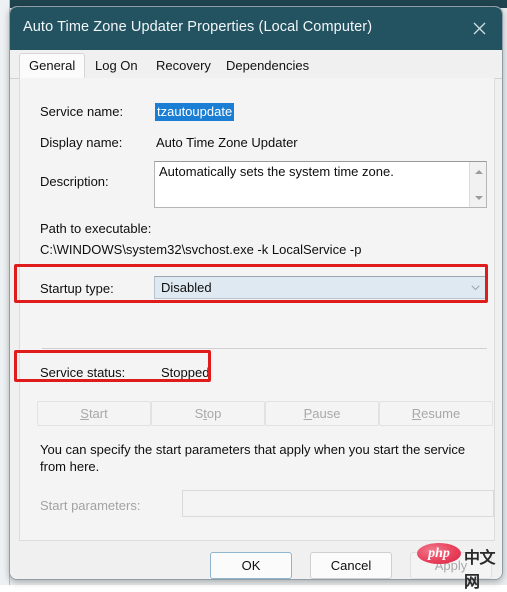 The image size is (507, 592). I want to click on tab-log-on: Log On, so click(116, 66).